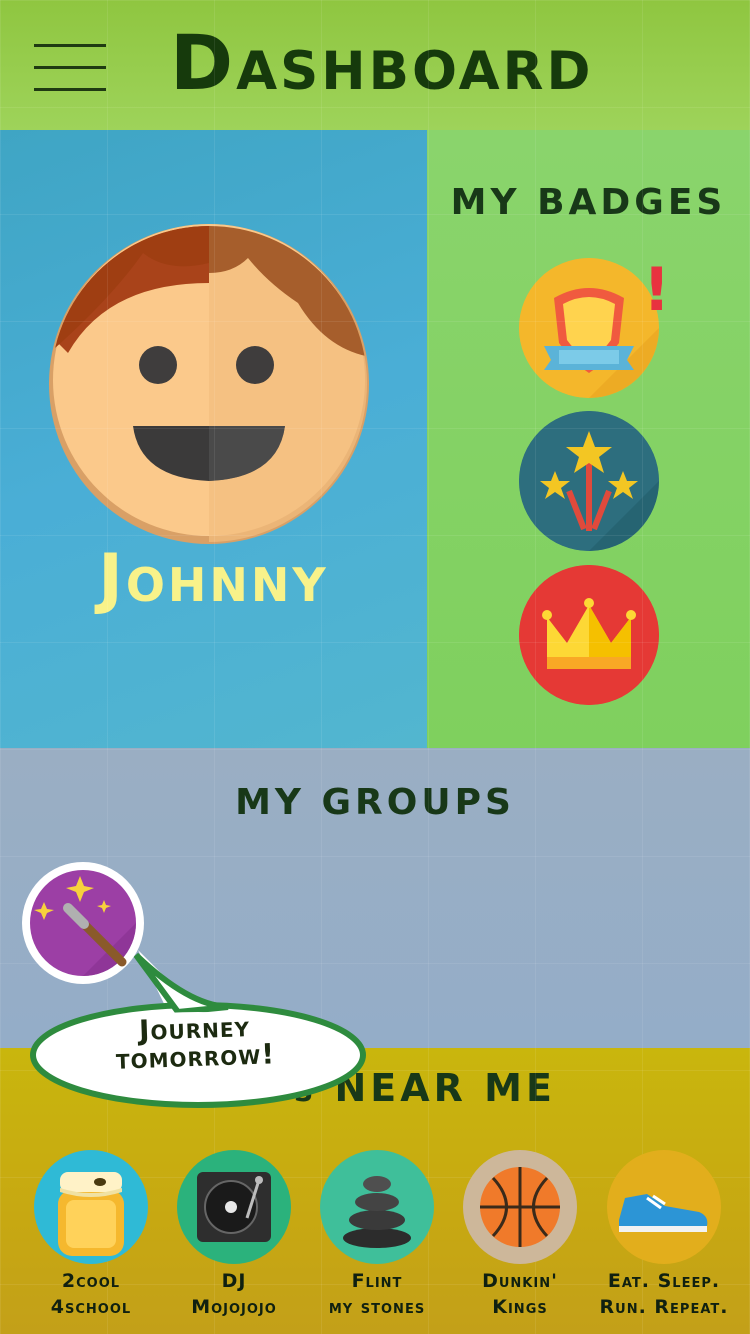  What do you see at coordinates (664, 1294) in the screenshot?
I see `nearme-label: Eat. Sleep. Run. Repeat.` at bounding box center [664, 1294].